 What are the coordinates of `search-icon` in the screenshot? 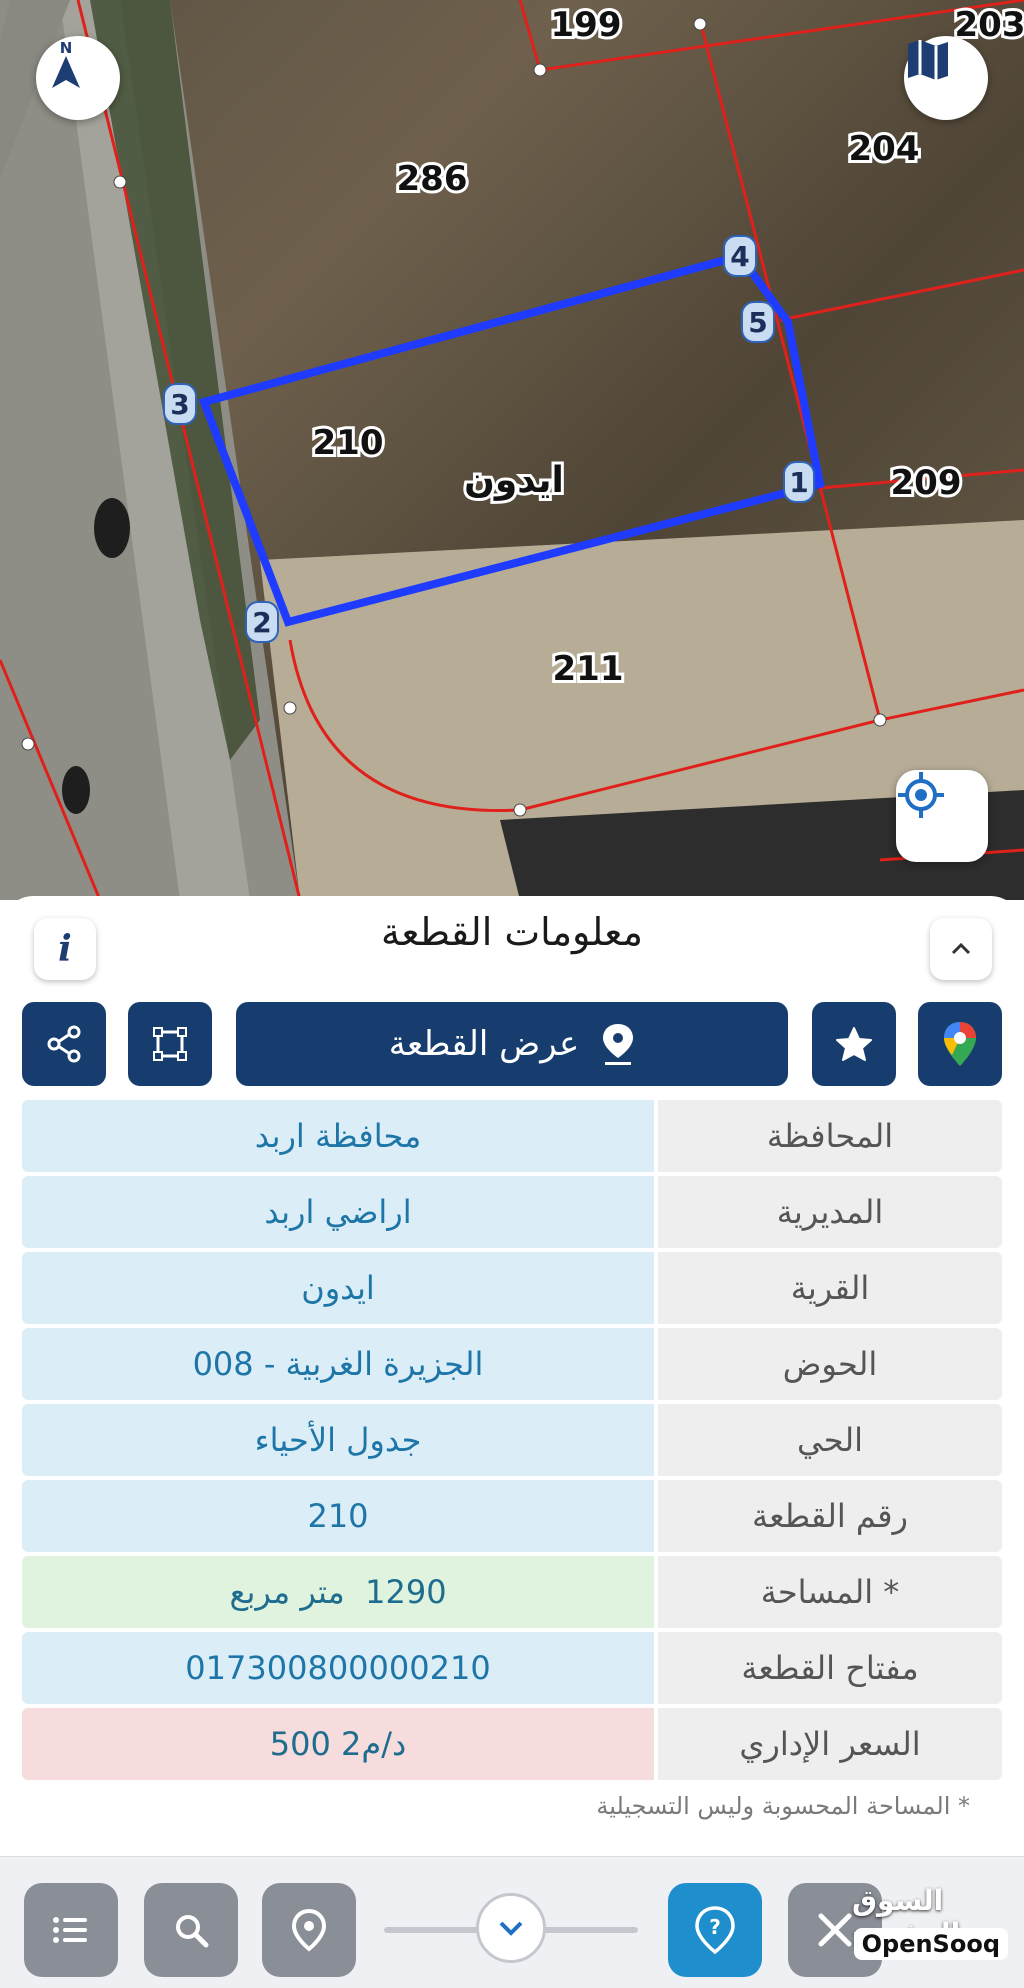 It's located at (192, 1931).